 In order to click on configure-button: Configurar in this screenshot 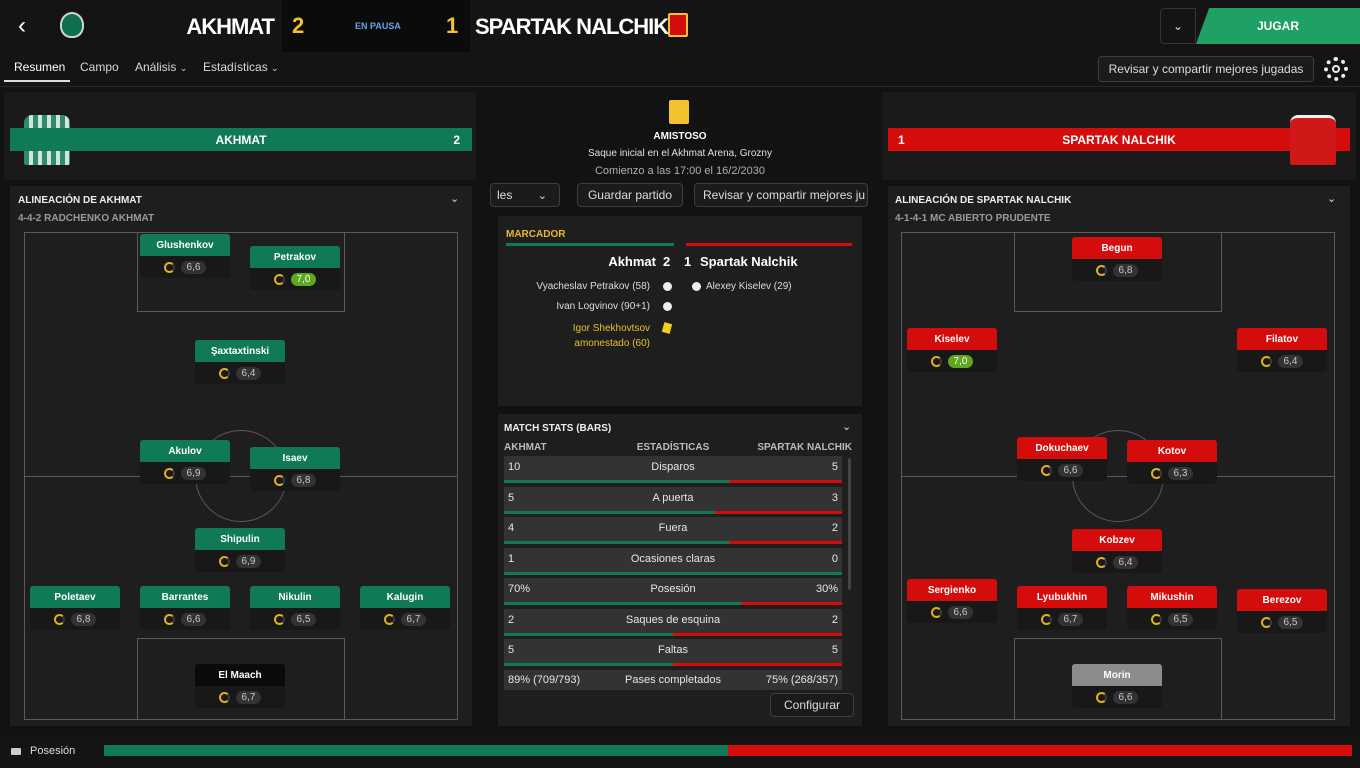, I will do `click(812, 705)`.